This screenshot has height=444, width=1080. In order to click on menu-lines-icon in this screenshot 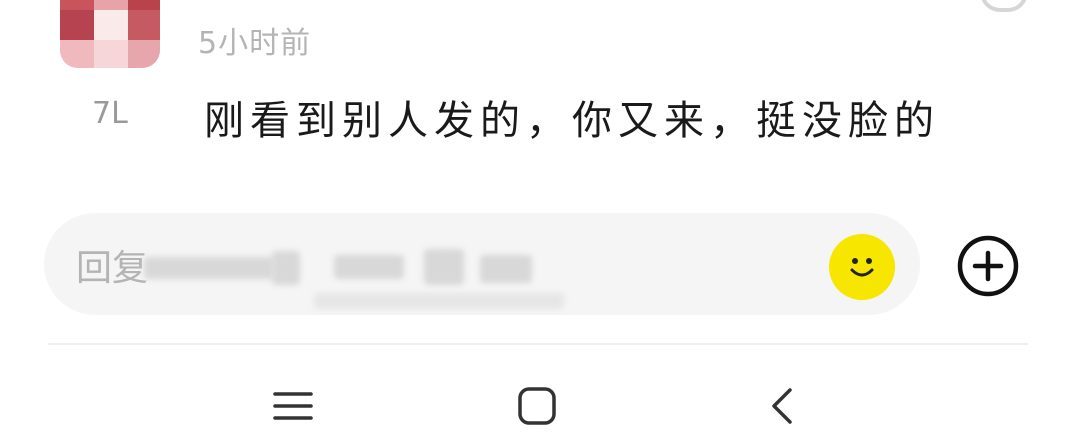, I will do `click(293, 406)`.